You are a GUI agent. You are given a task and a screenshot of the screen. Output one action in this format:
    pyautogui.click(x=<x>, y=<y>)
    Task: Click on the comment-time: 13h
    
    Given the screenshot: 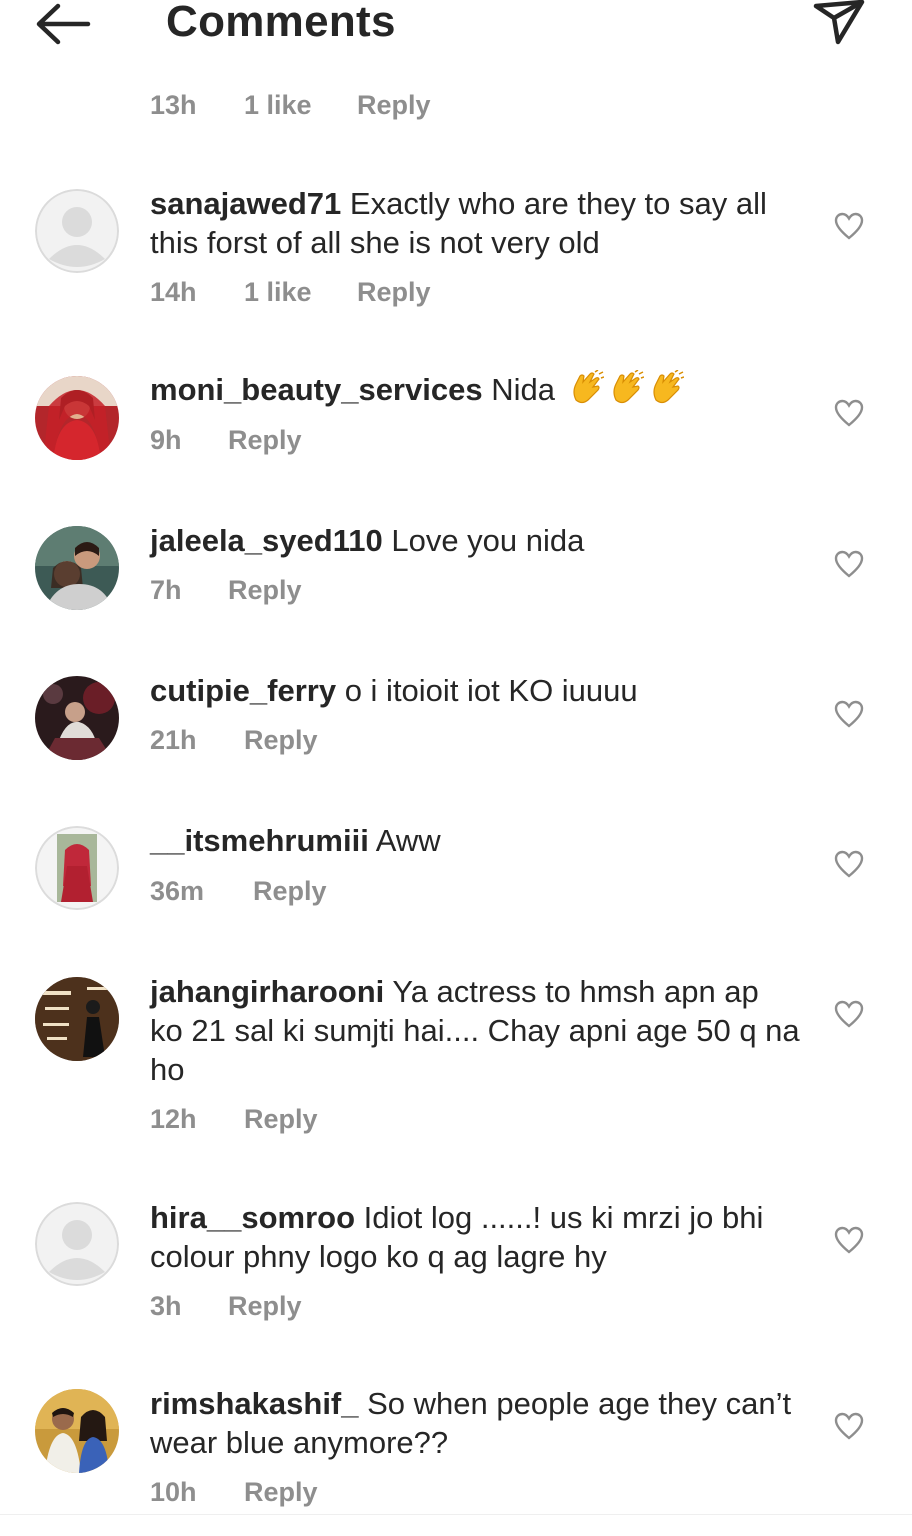 What is the action you would take?
    pyautogui.click(x=173, y=105)
    